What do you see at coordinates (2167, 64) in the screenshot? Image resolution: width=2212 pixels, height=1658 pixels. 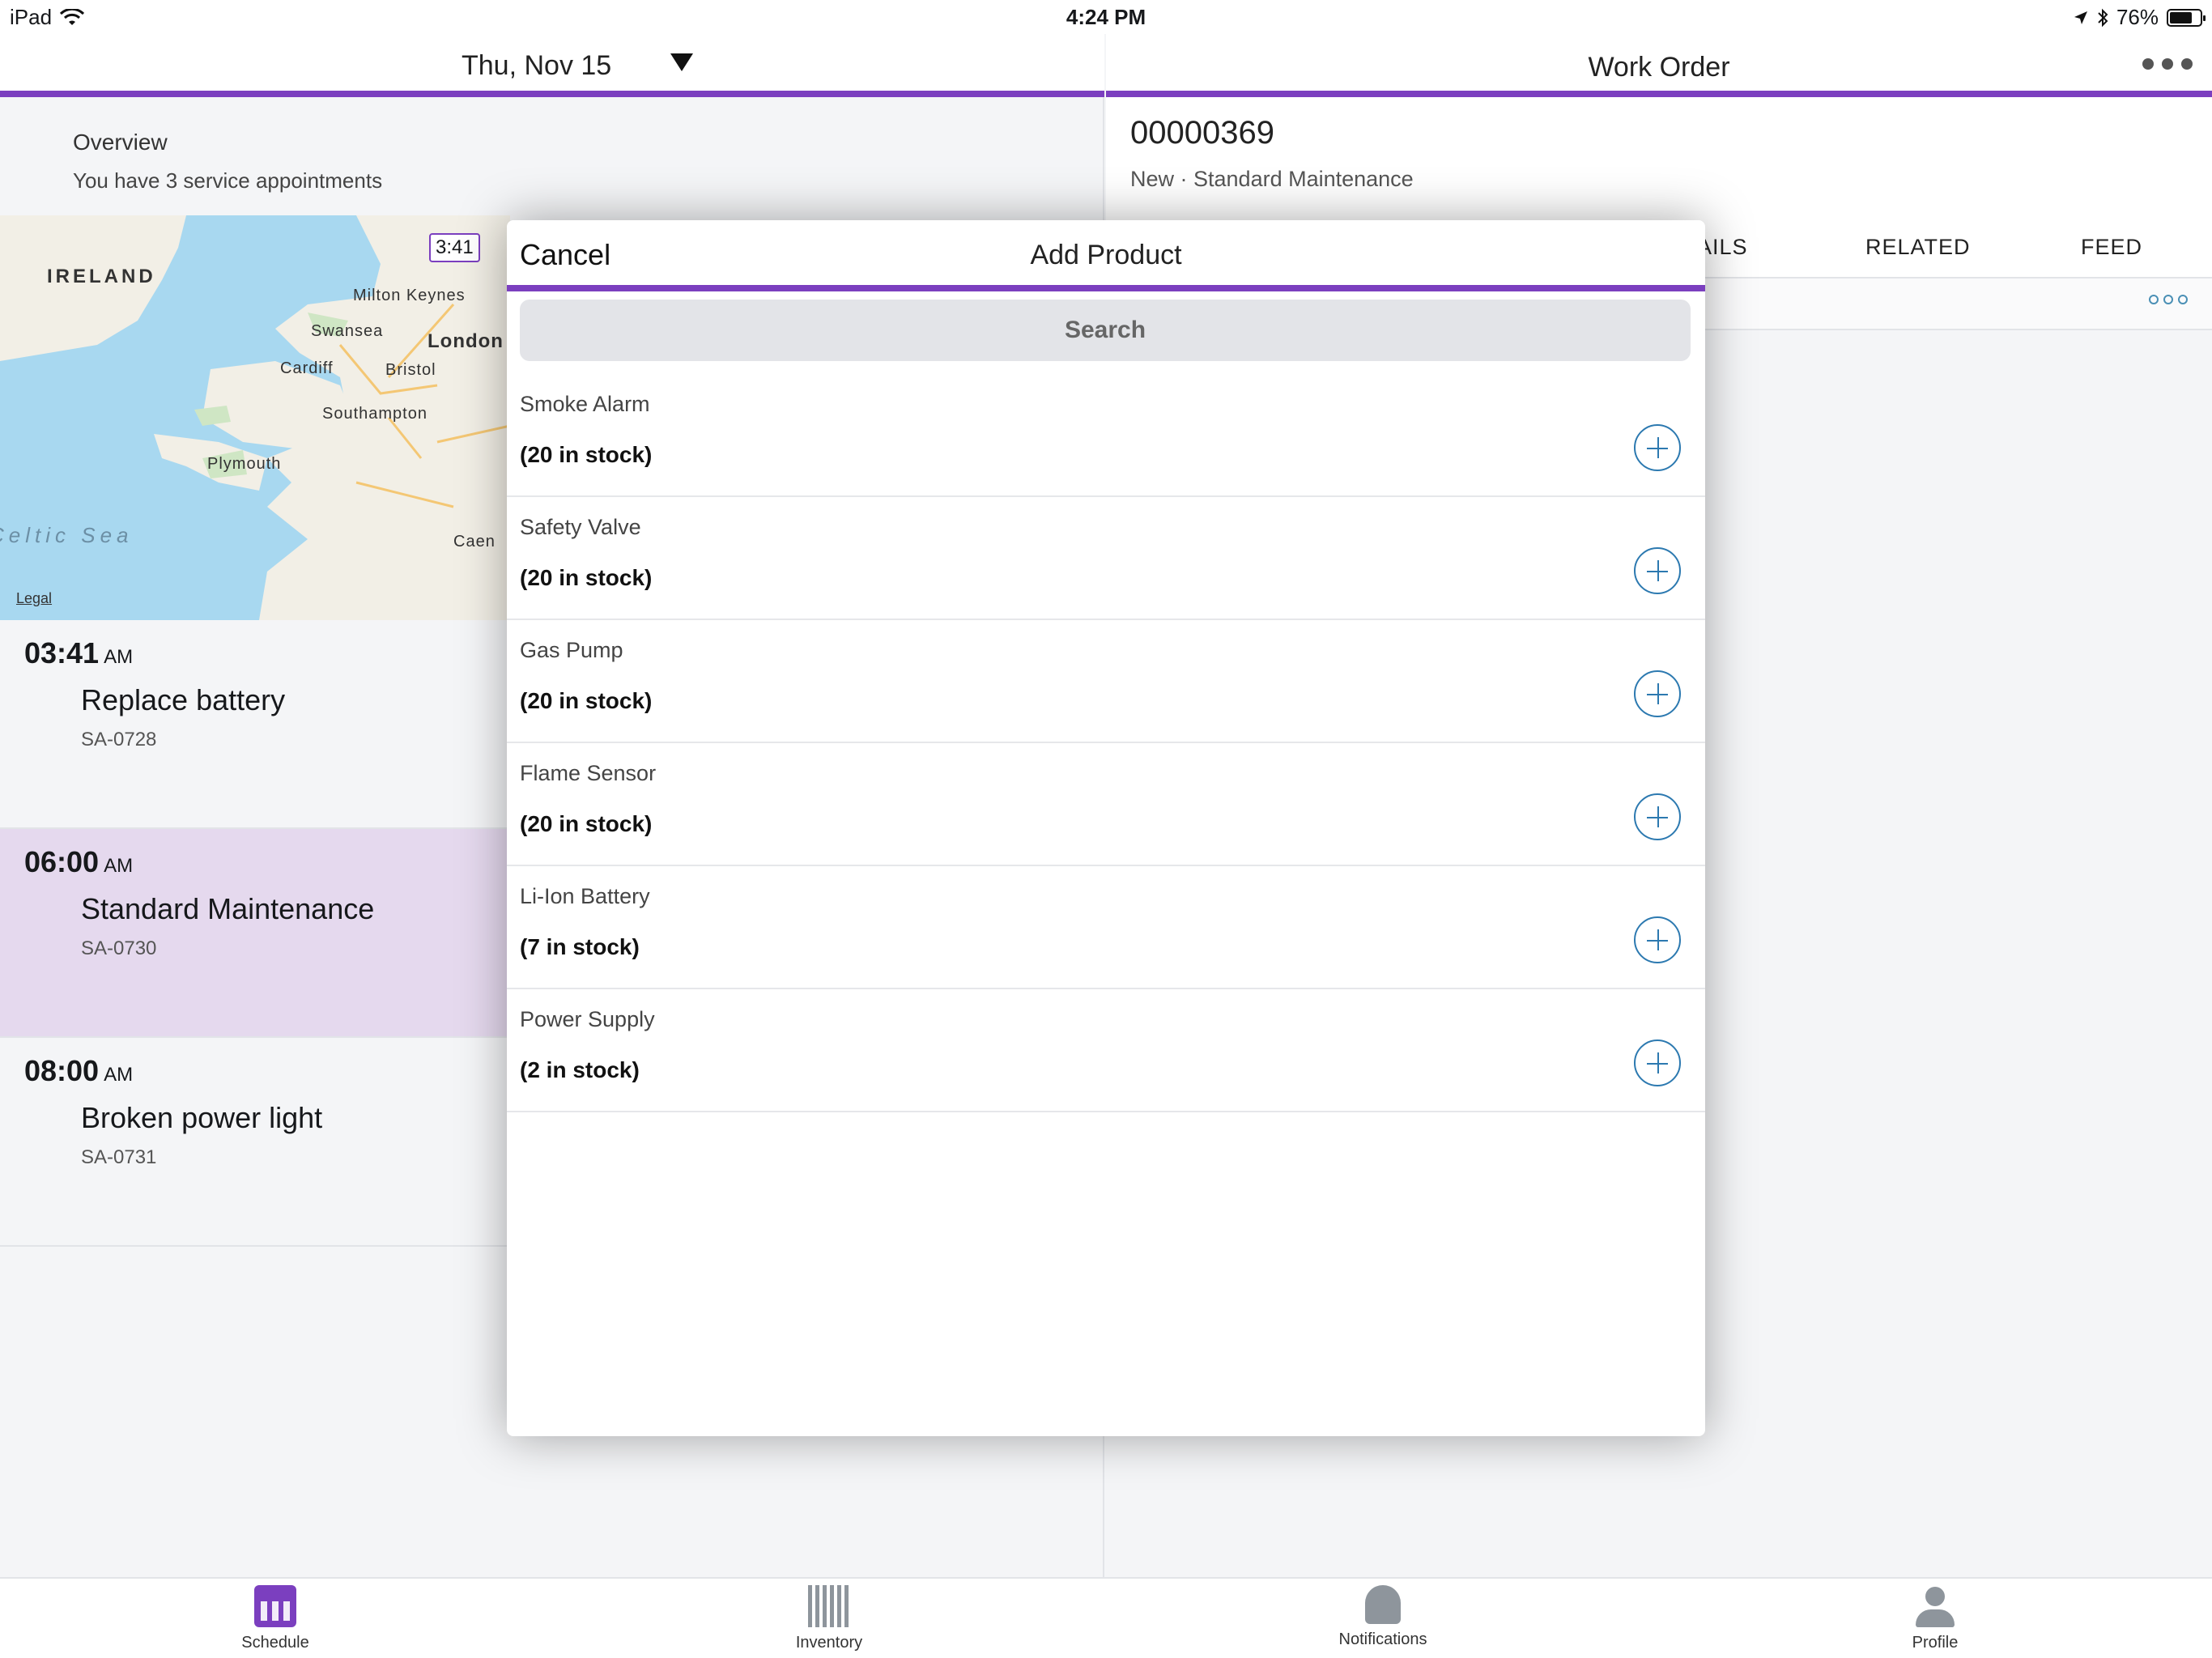 I see `more-actions-icon` at bounding box center [2167, 64].